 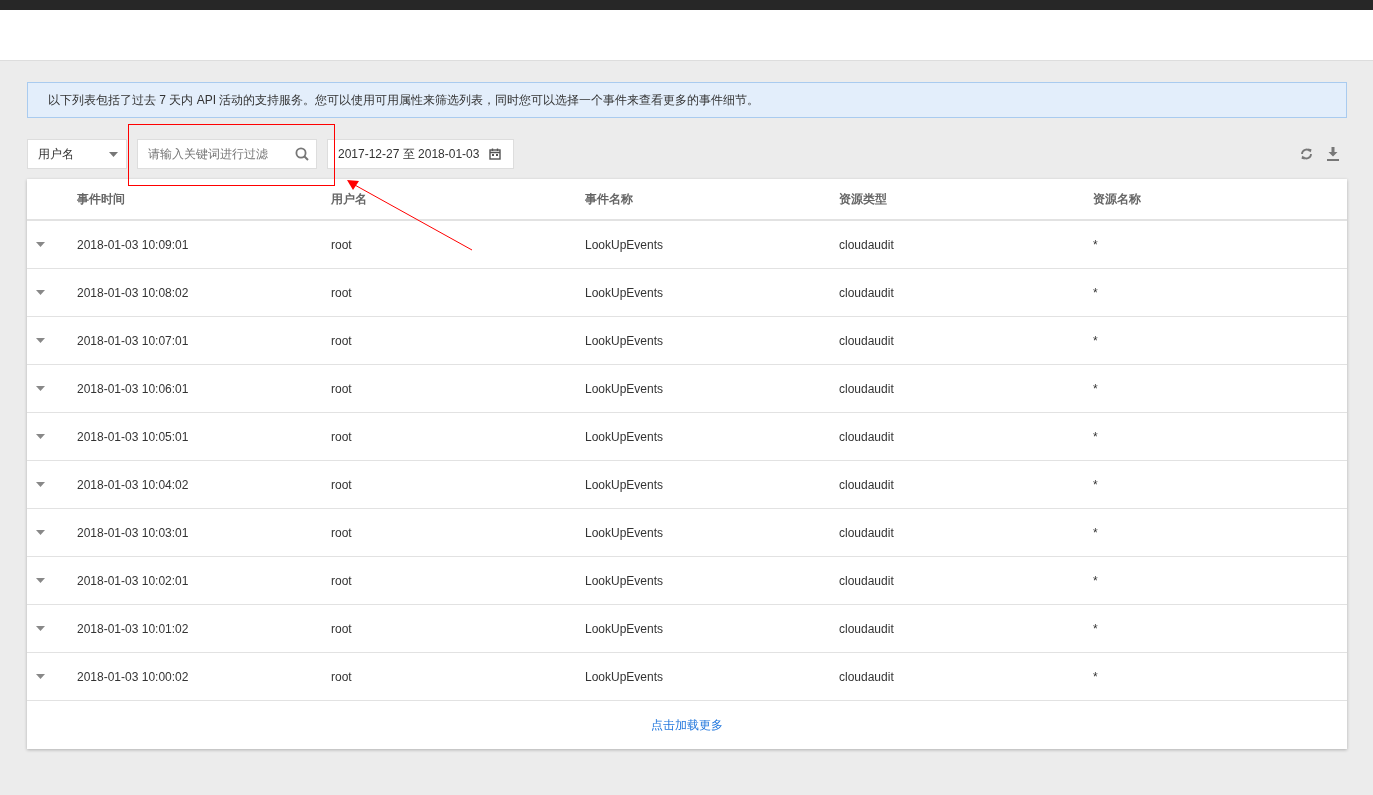 What do you see at coordinates (133, 676) in the screenshot?
I see `table-cell-text: 2018-01-03 10:00:02` at bounding box center [133, 676].